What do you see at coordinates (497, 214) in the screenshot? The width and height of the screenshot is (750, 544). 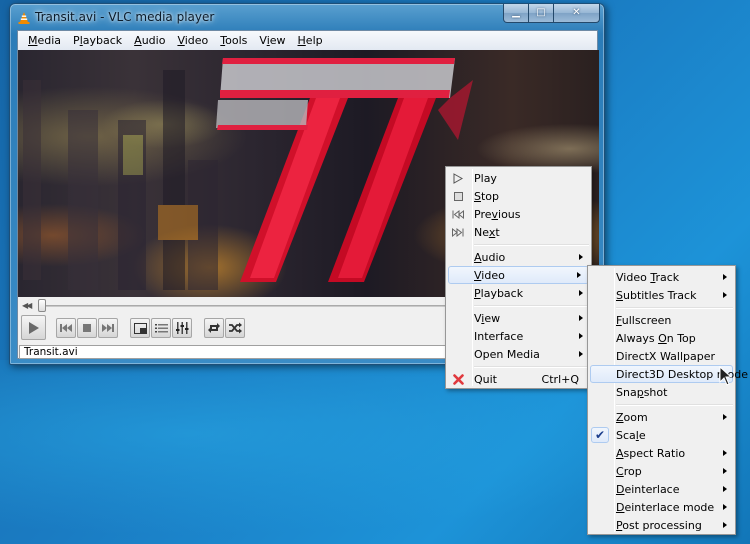 I see `menu-item-label: Previous` at bounding box center [497, 214].